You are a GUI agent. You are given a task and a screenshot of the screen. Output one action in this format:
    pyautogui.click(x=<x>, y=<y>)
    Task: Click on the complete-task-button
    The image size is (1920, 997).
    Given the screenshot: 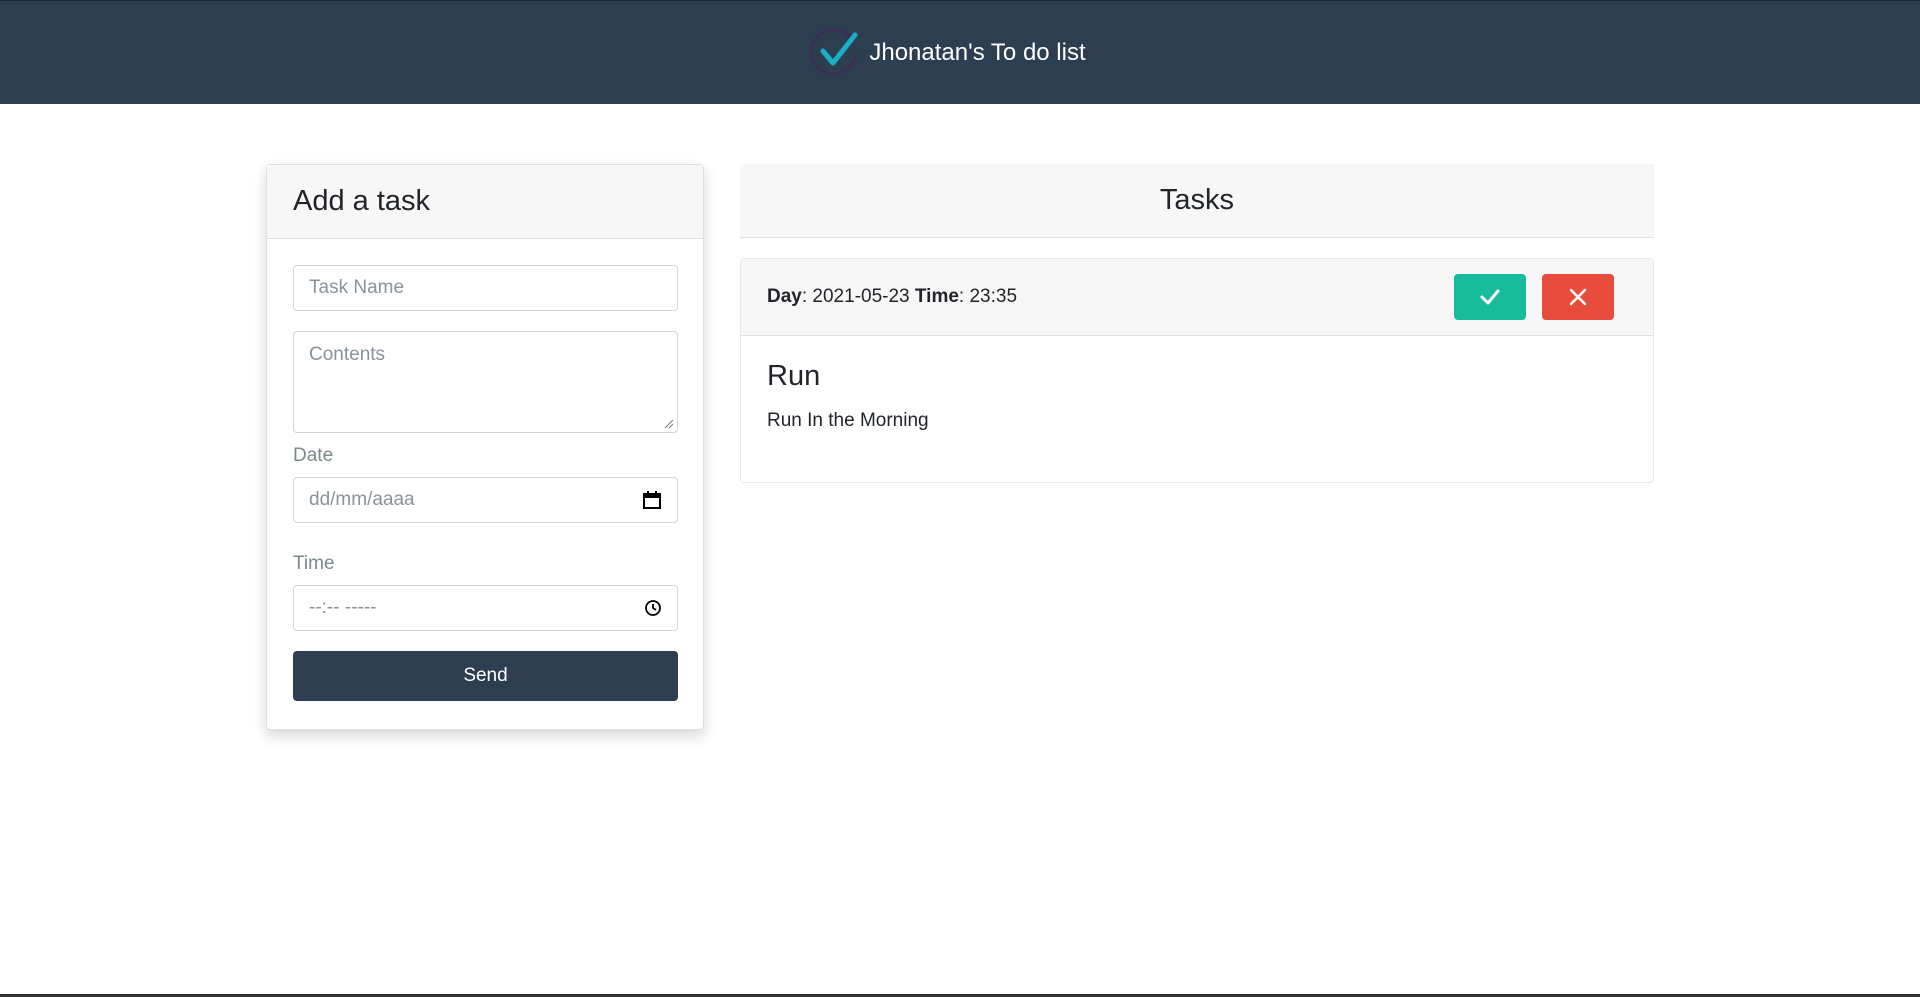 What is the action you would take?
    pyautogui.click(x=1490, y=297)
    